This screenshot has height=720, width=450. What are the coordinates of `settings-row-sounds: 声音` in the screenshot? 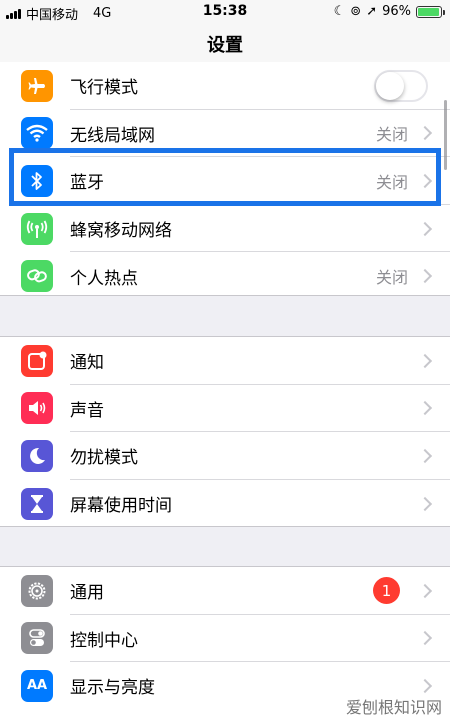 It's located at (225, 409).